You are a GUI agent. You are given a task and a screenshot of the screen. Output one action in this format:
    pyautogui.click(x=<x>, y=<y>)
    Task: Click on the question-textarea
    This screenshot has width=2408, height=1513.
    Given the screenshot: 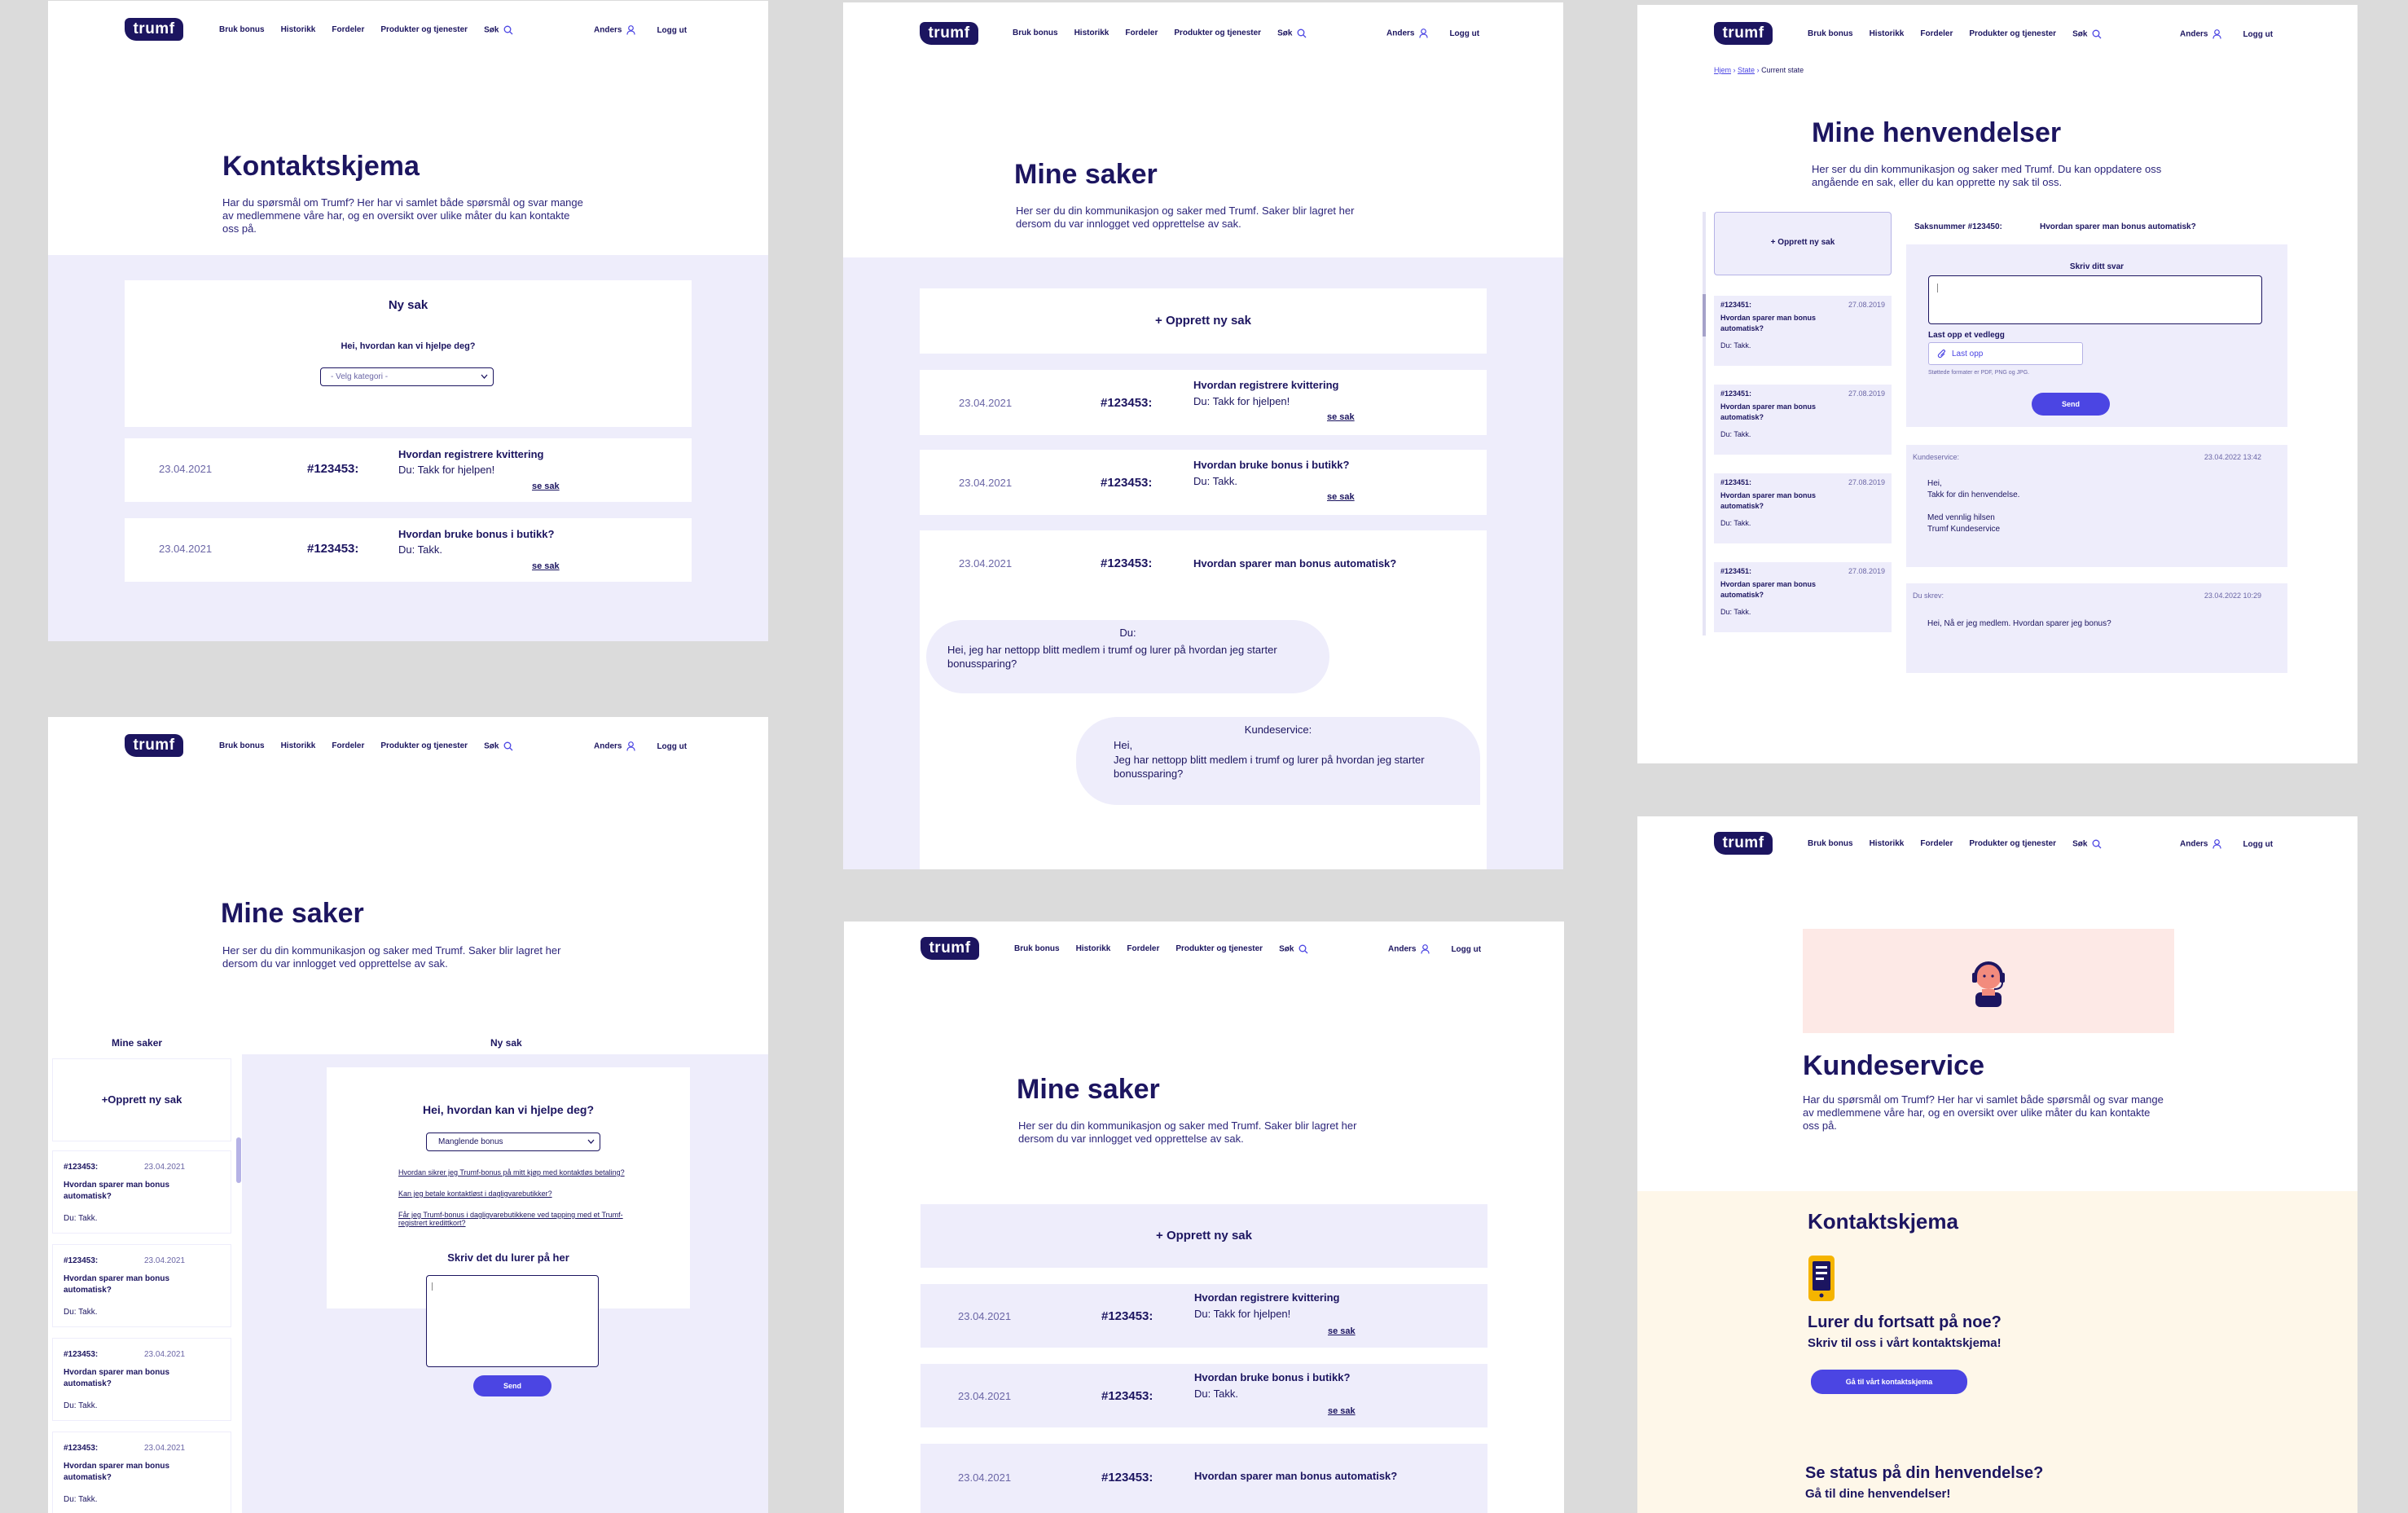 What is the action you would take?
    pyautogui.click(x=512, y=1321)
    